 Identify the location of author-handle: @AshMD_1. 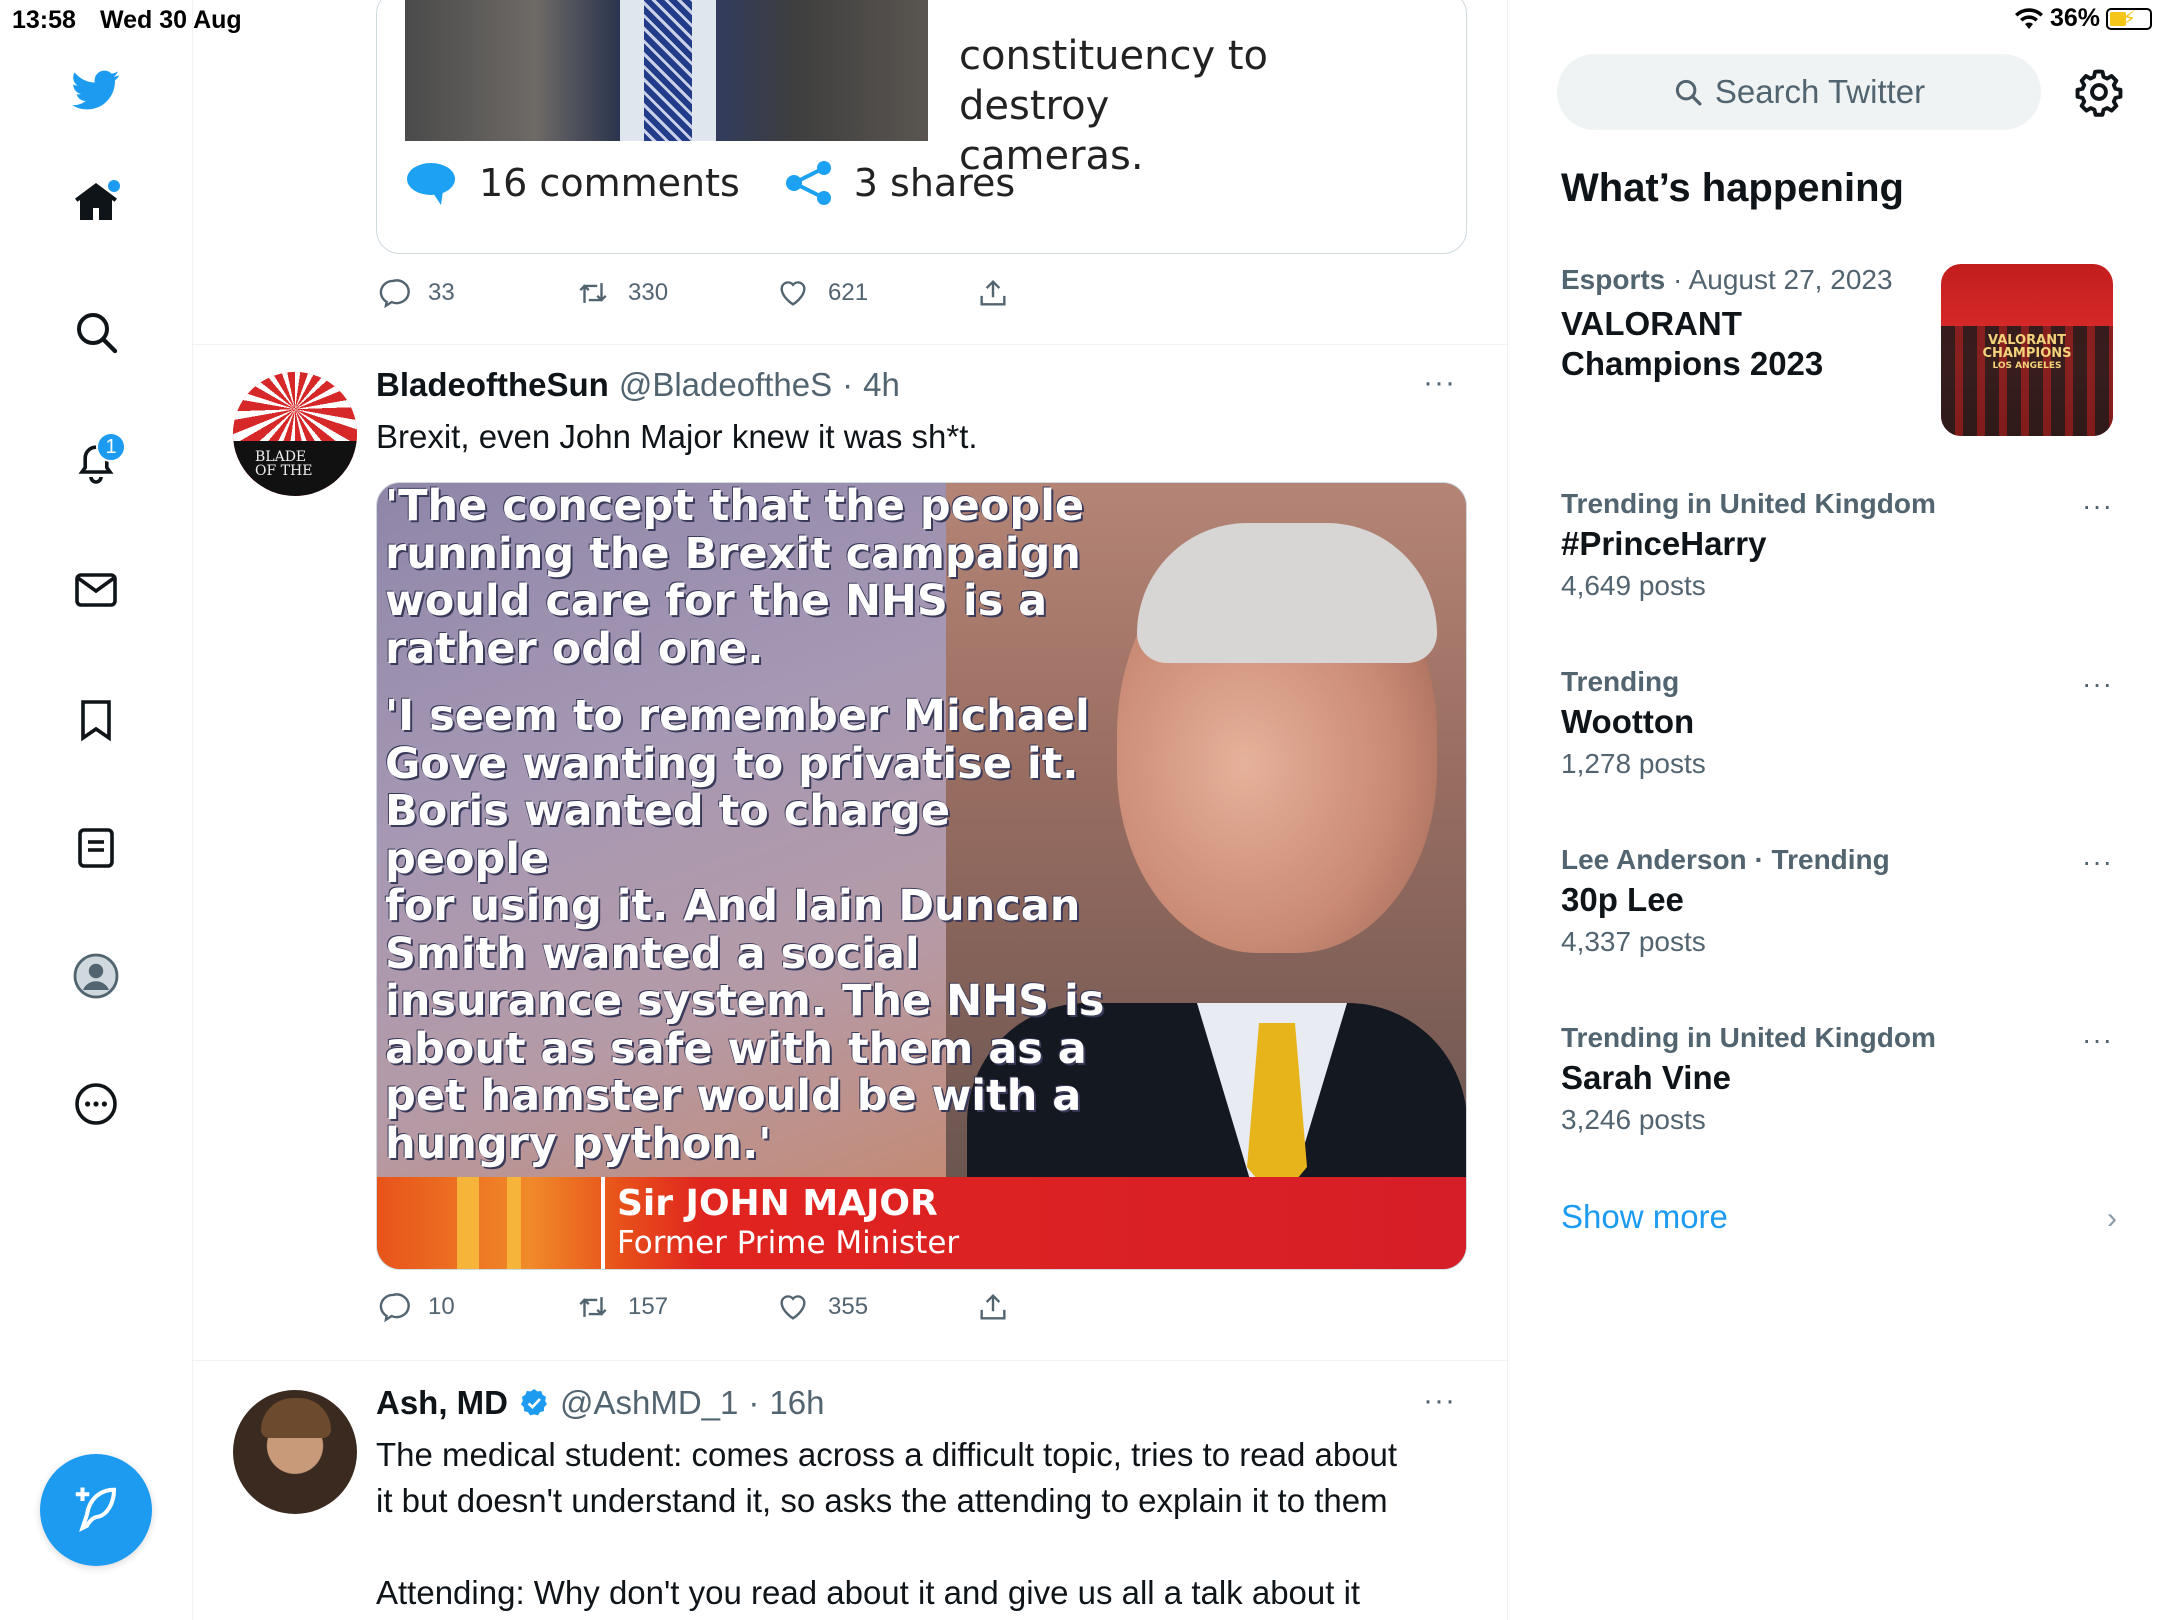
(649, 1403).